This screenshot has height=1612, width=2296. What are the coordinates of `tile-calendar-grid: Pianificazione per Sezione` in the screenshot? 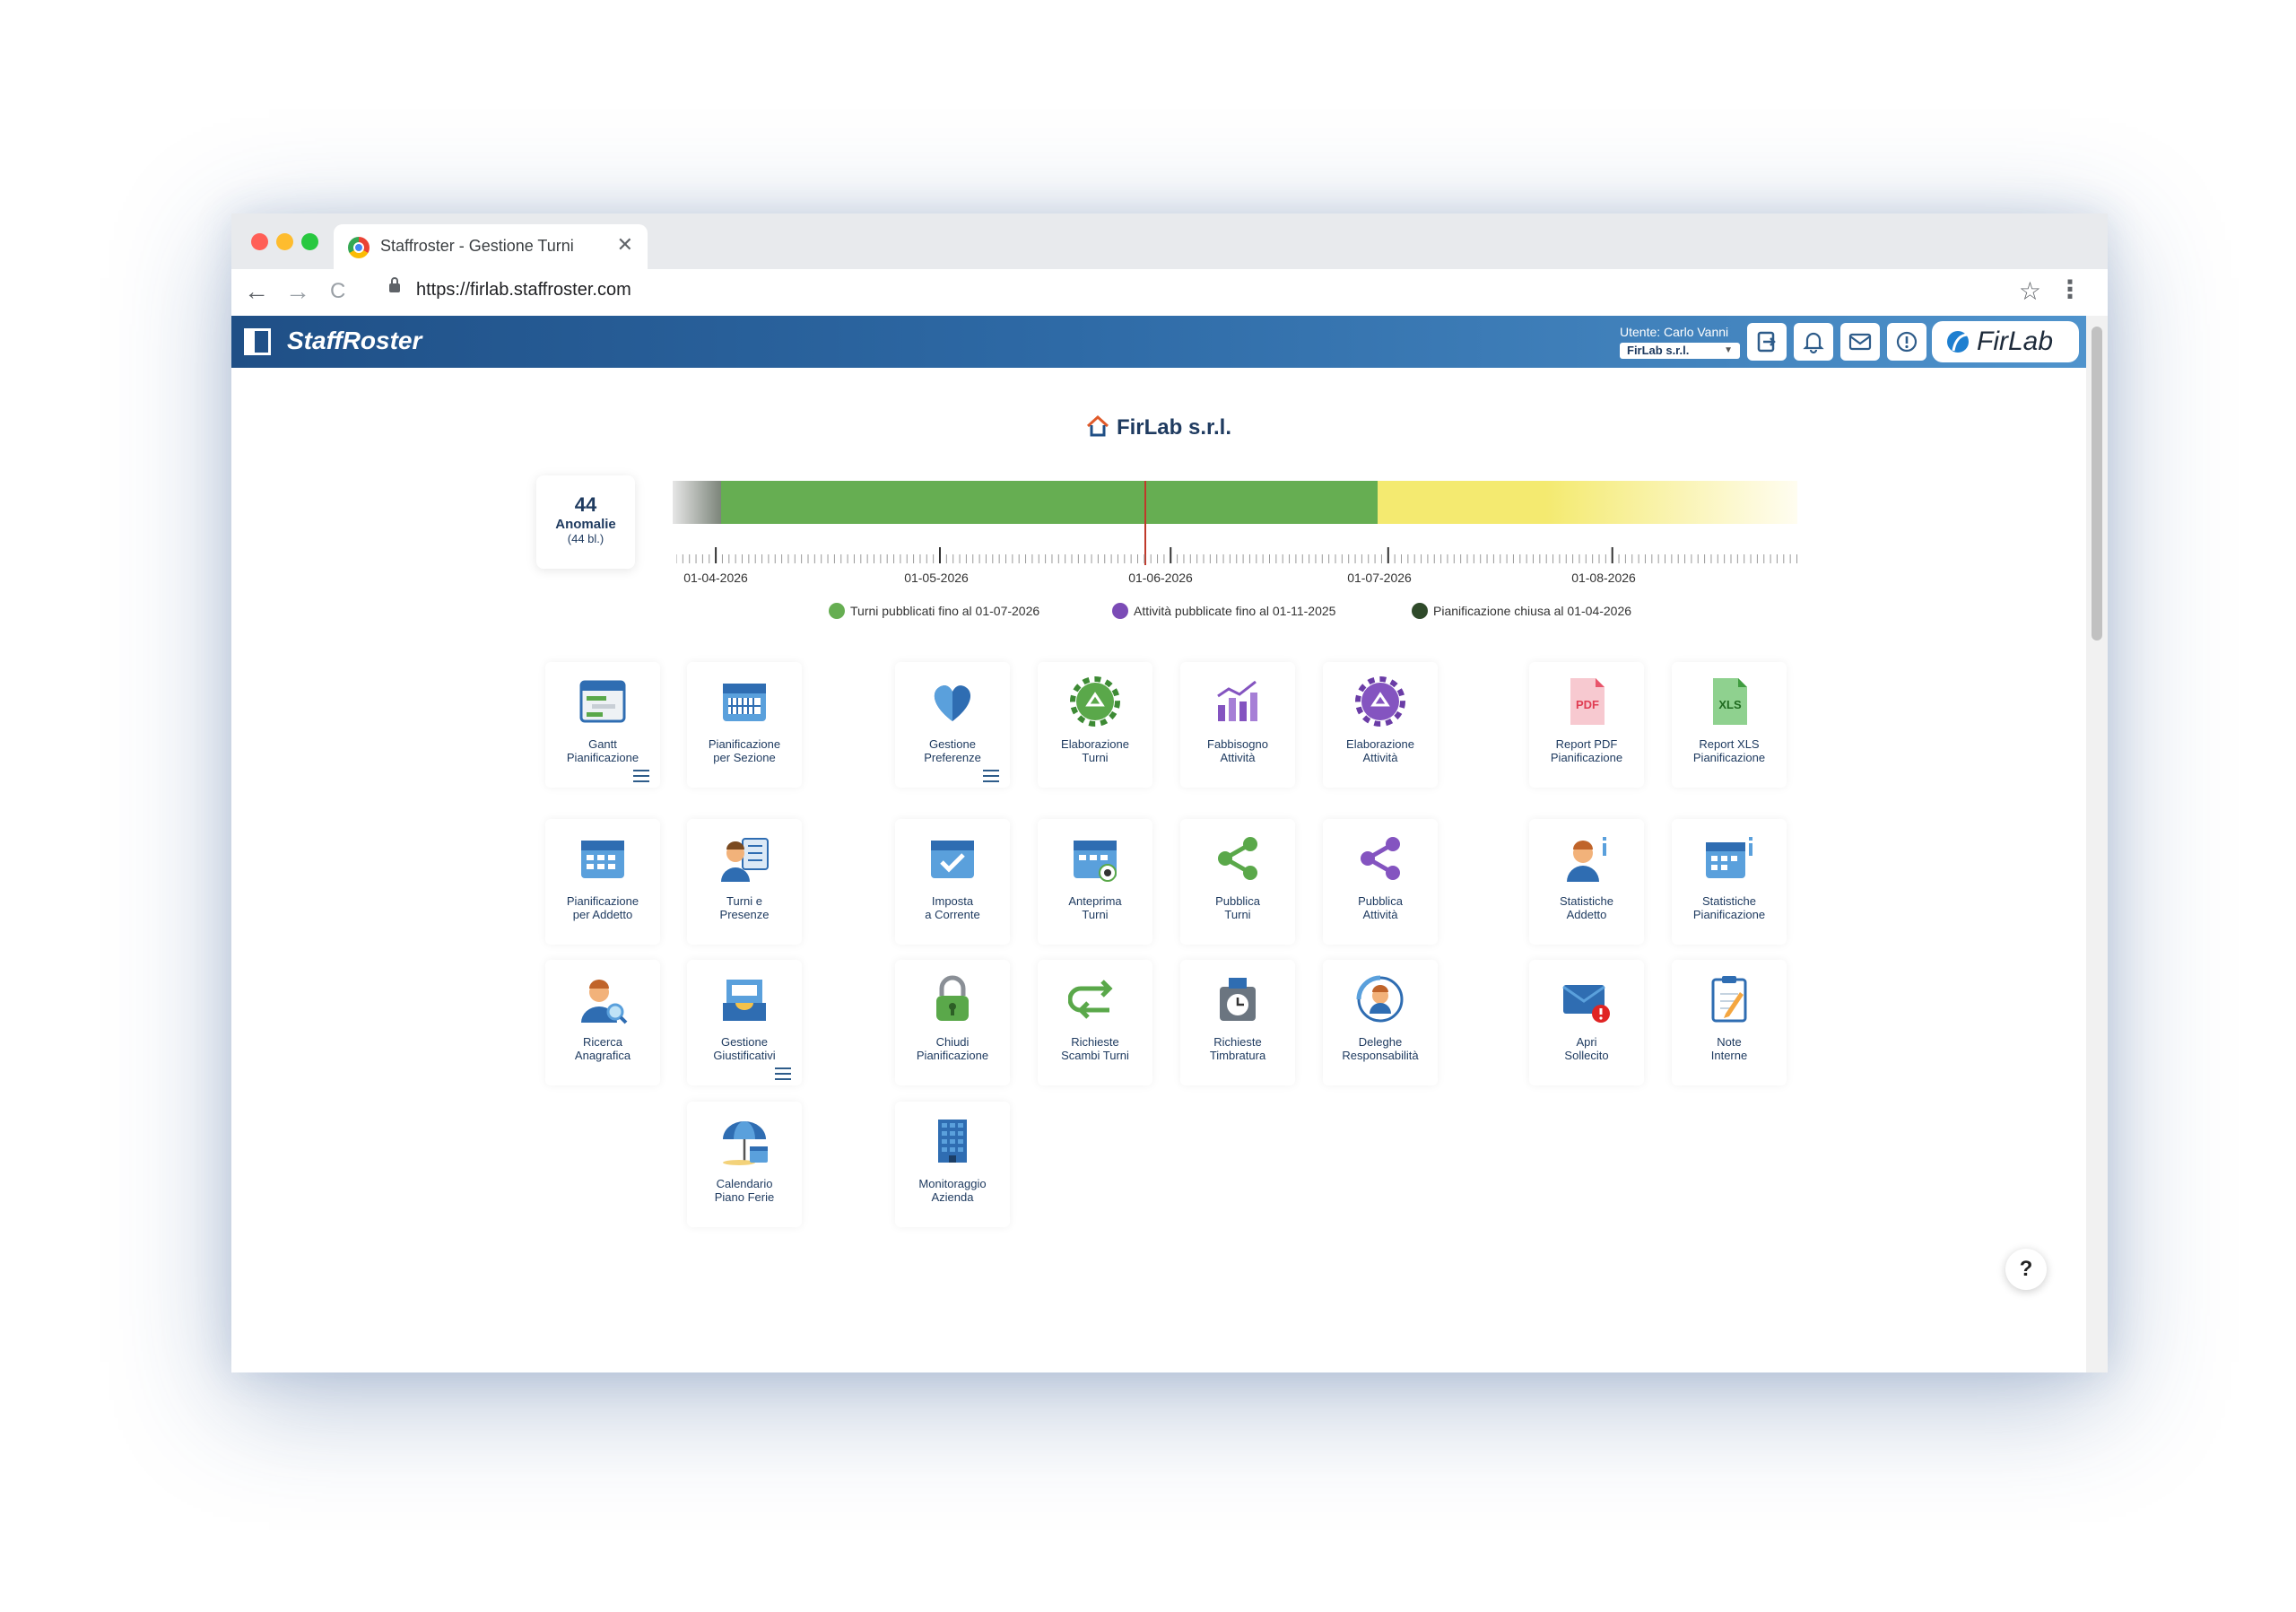 It's located at (744, 725).